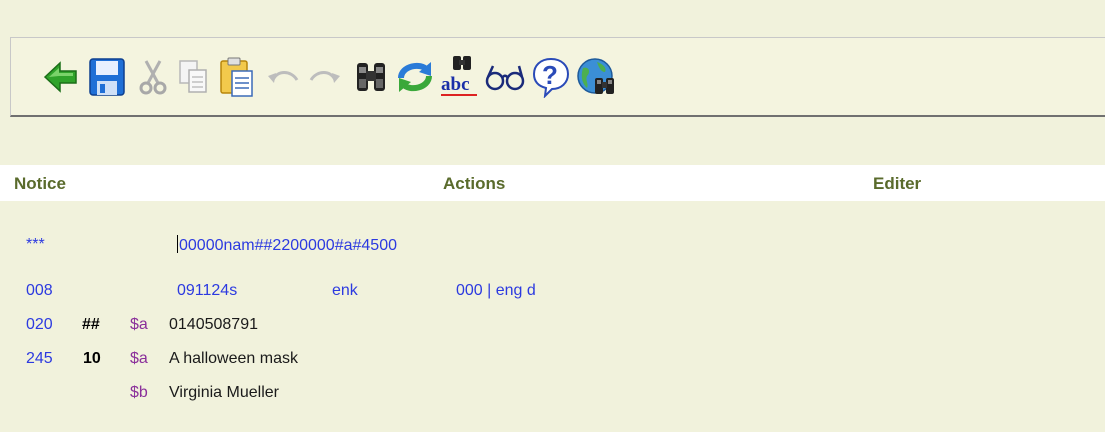 The height and width of the screenshot is (432, 1105). Describe the element at coordinates (39, 358) in the screenshot. I see `field-tag: 245` at that location.